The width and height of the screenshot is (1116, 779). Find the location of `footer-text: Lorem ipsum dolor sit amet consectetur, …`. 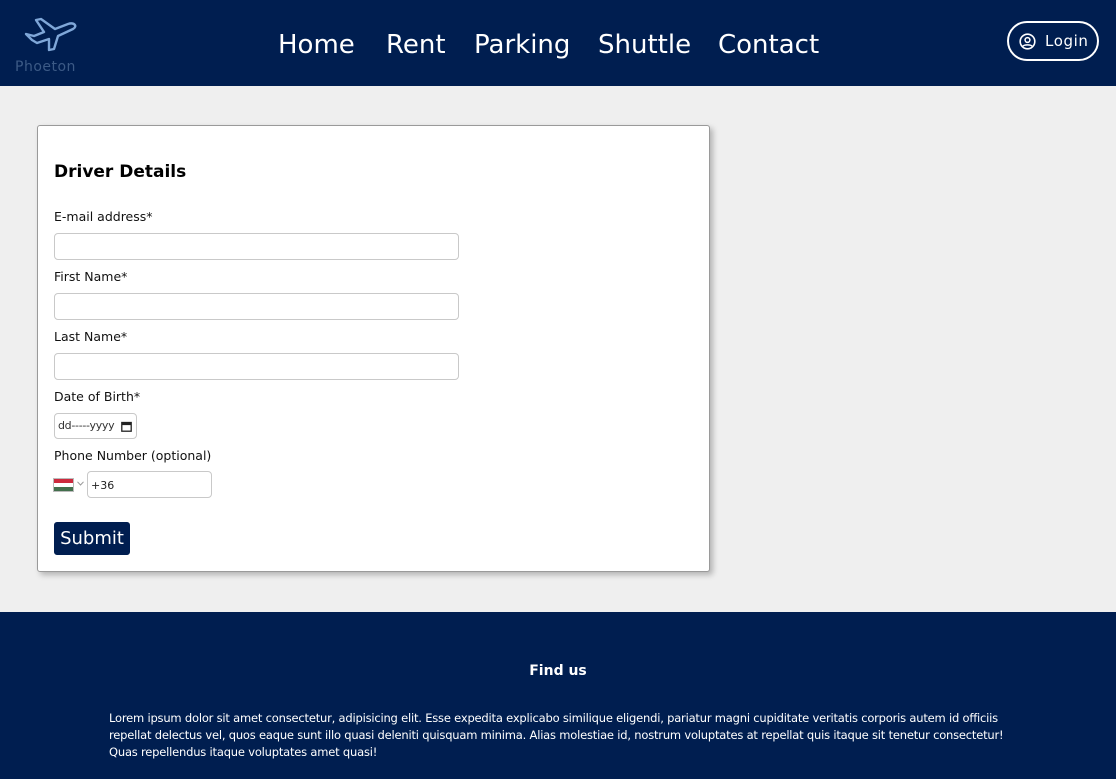

footer-text: Lorem ipsum dolor sit amet consectetur, … is located at coordinates (556, 735).